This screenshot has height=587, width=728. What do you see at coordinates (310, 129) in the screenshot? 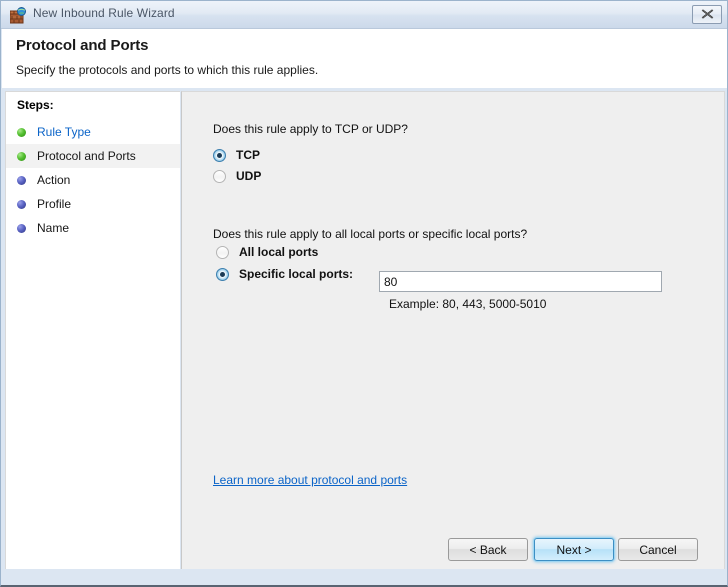
I see `protocol-question: Does this rule apply to TCP or UDP?` at bounding box center [310, 129].